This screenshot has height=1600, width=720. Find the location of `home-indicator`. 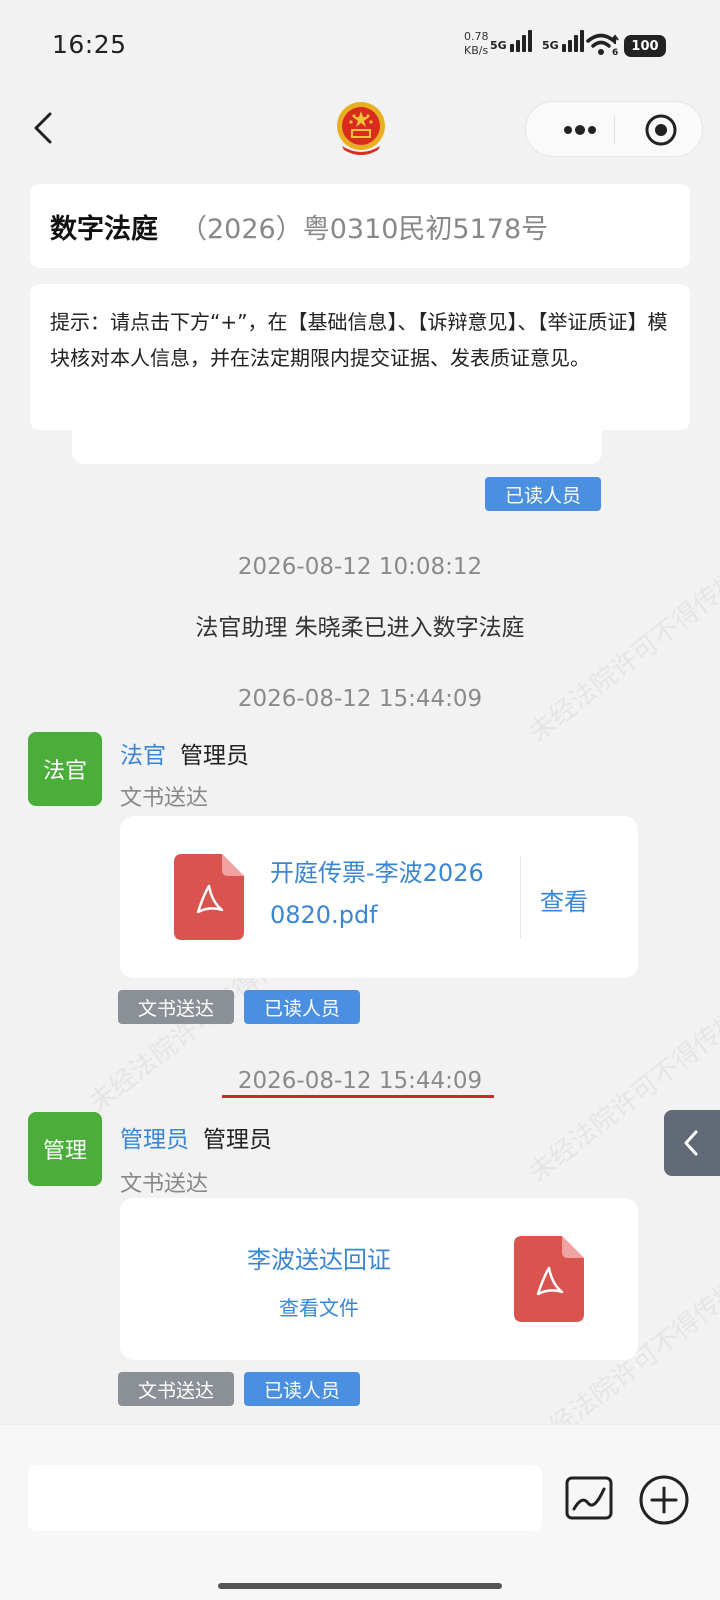

home-indicator is located at coordinates (360, 1586).